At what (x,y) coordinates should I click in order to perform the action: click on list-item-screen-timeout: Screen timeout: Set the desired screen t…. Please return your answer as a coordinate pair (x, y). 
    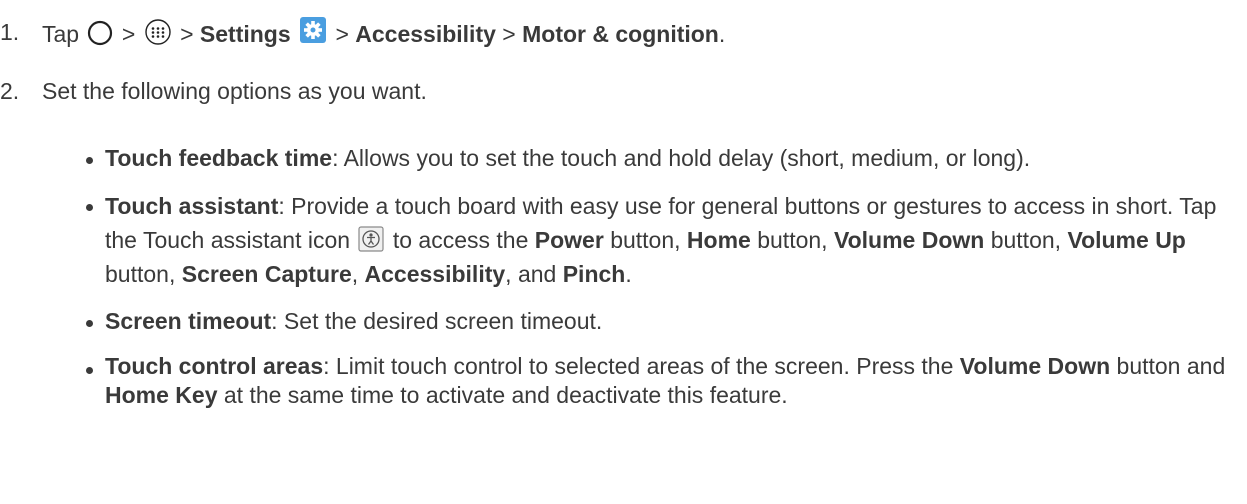
    Looking at the image, I should click on (659, 321).